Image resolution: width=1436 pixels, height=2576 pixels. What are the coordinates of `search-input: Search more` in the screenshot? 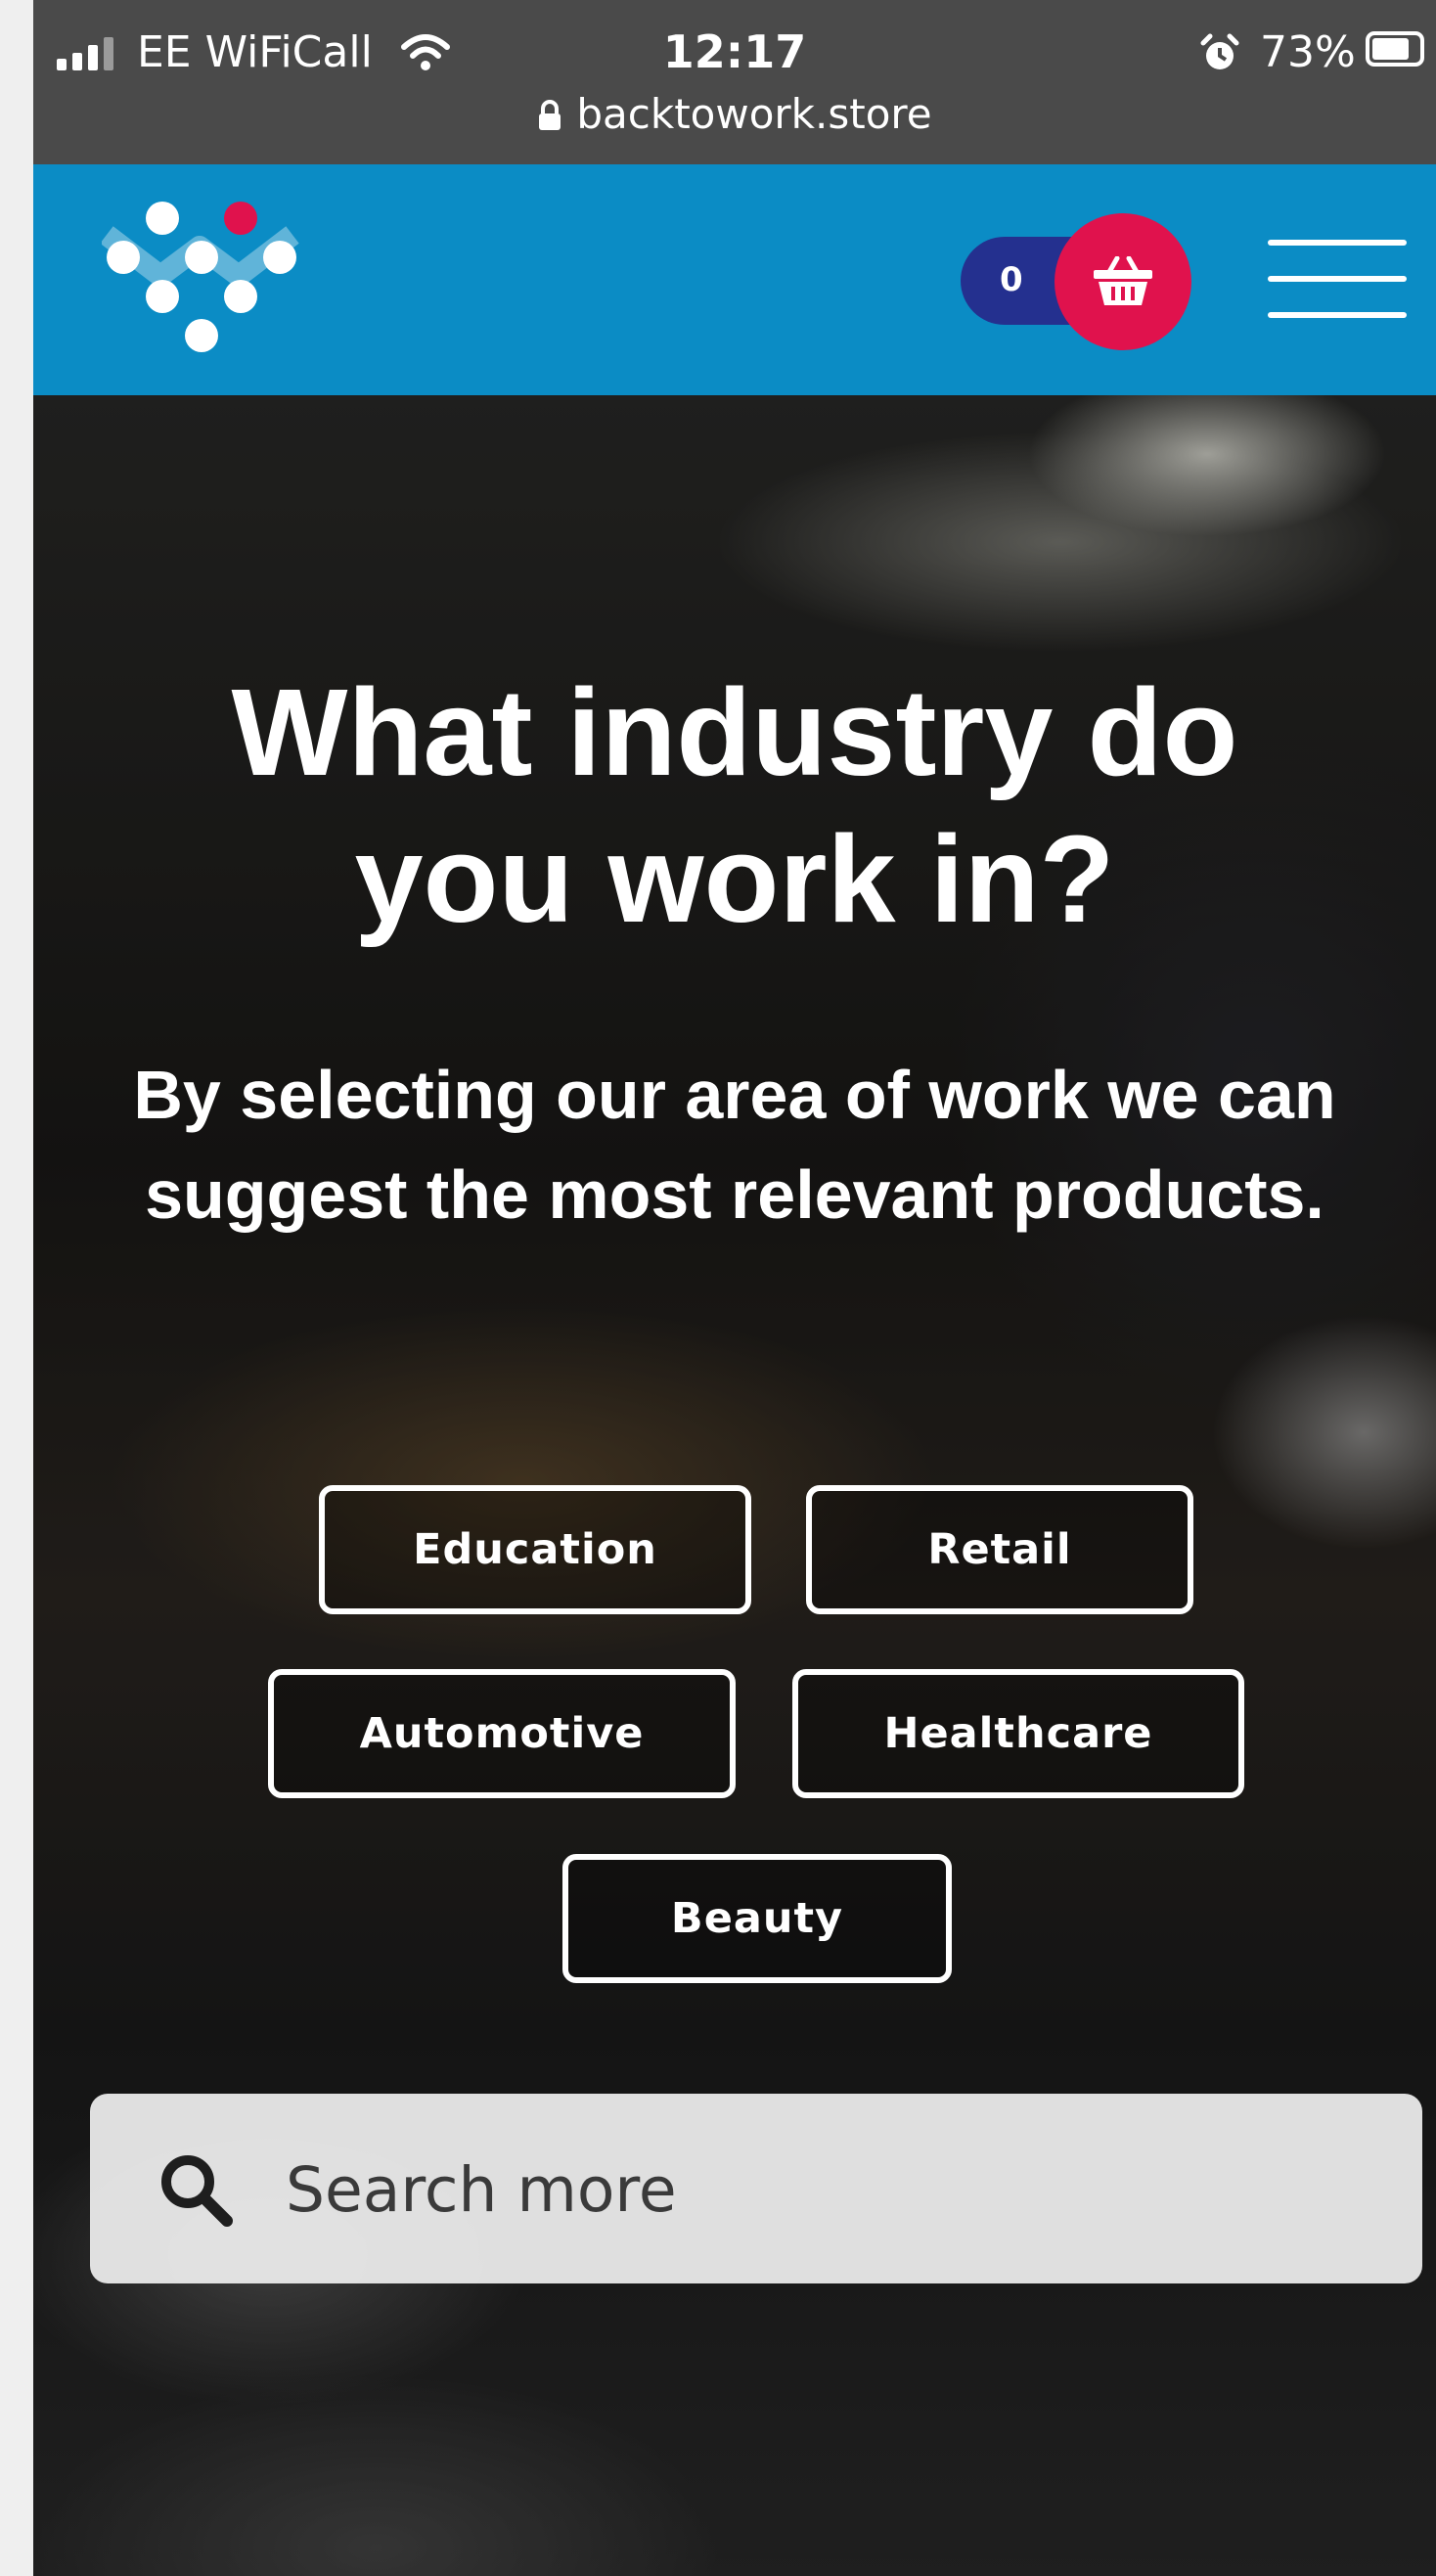 It's located at (756, 2188).